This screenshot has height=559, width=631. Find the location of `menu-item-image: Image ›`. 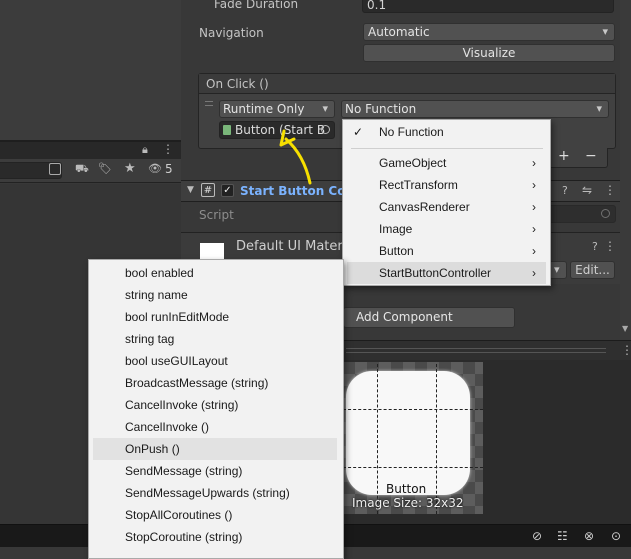

menu-item-image: Image › is located at coordinates (446, 229).